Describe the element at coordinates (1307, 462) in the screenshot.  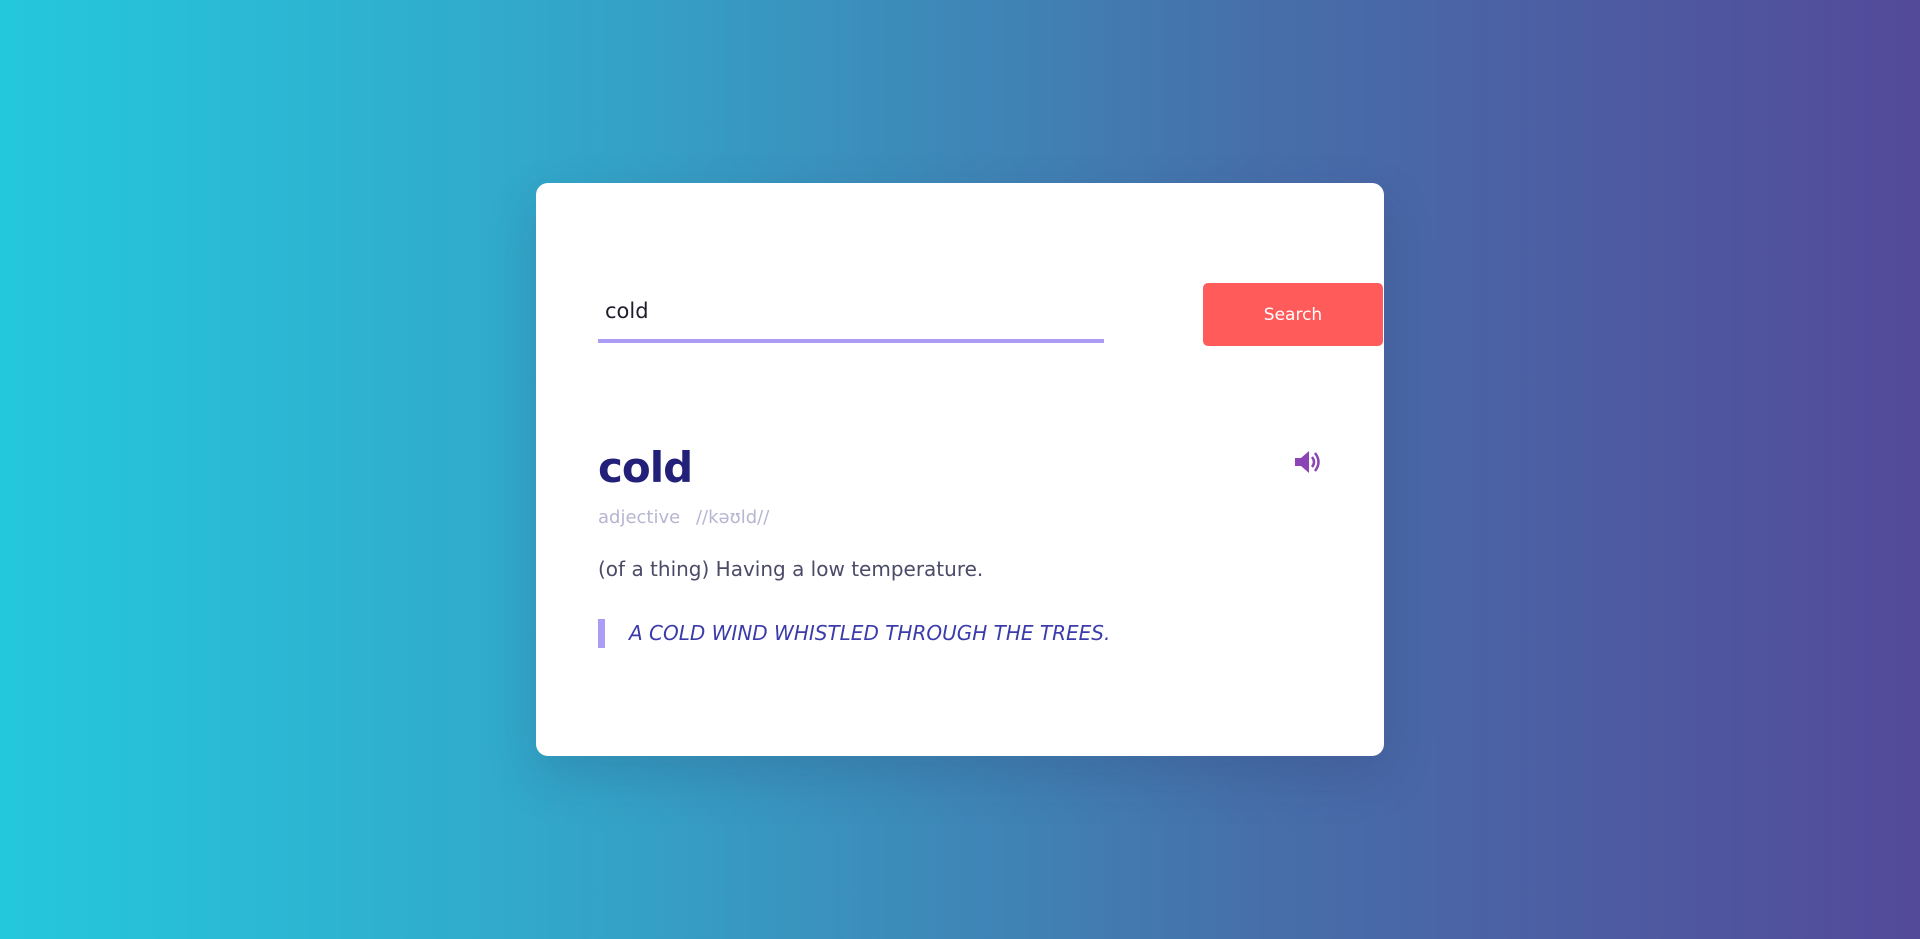
I see `speaker-volume-icon` at that location.